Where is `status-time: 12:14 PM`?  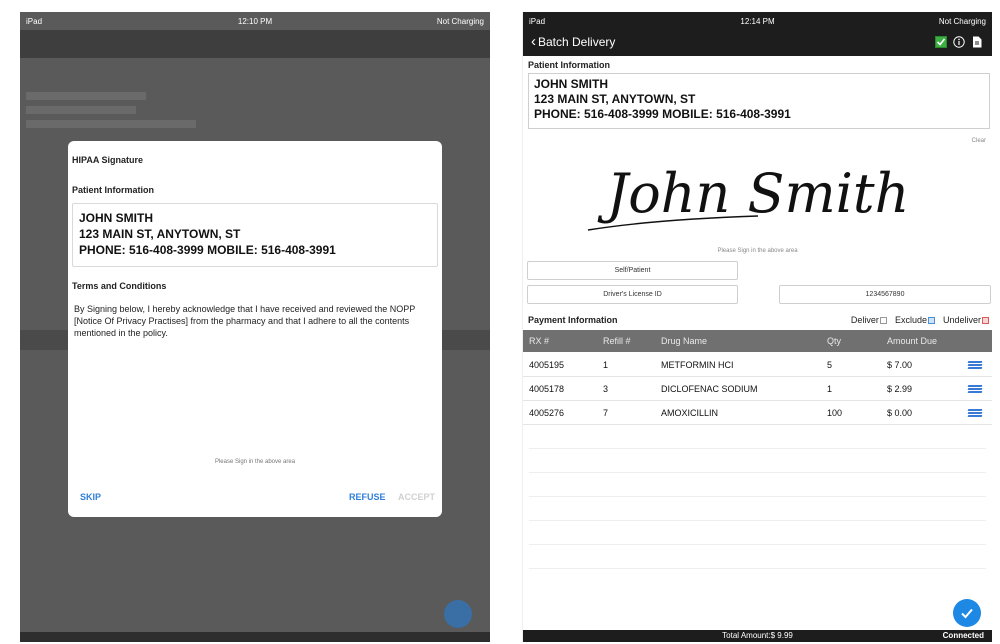 status-time: 12:14 PM is located at coordinates (757, 21).